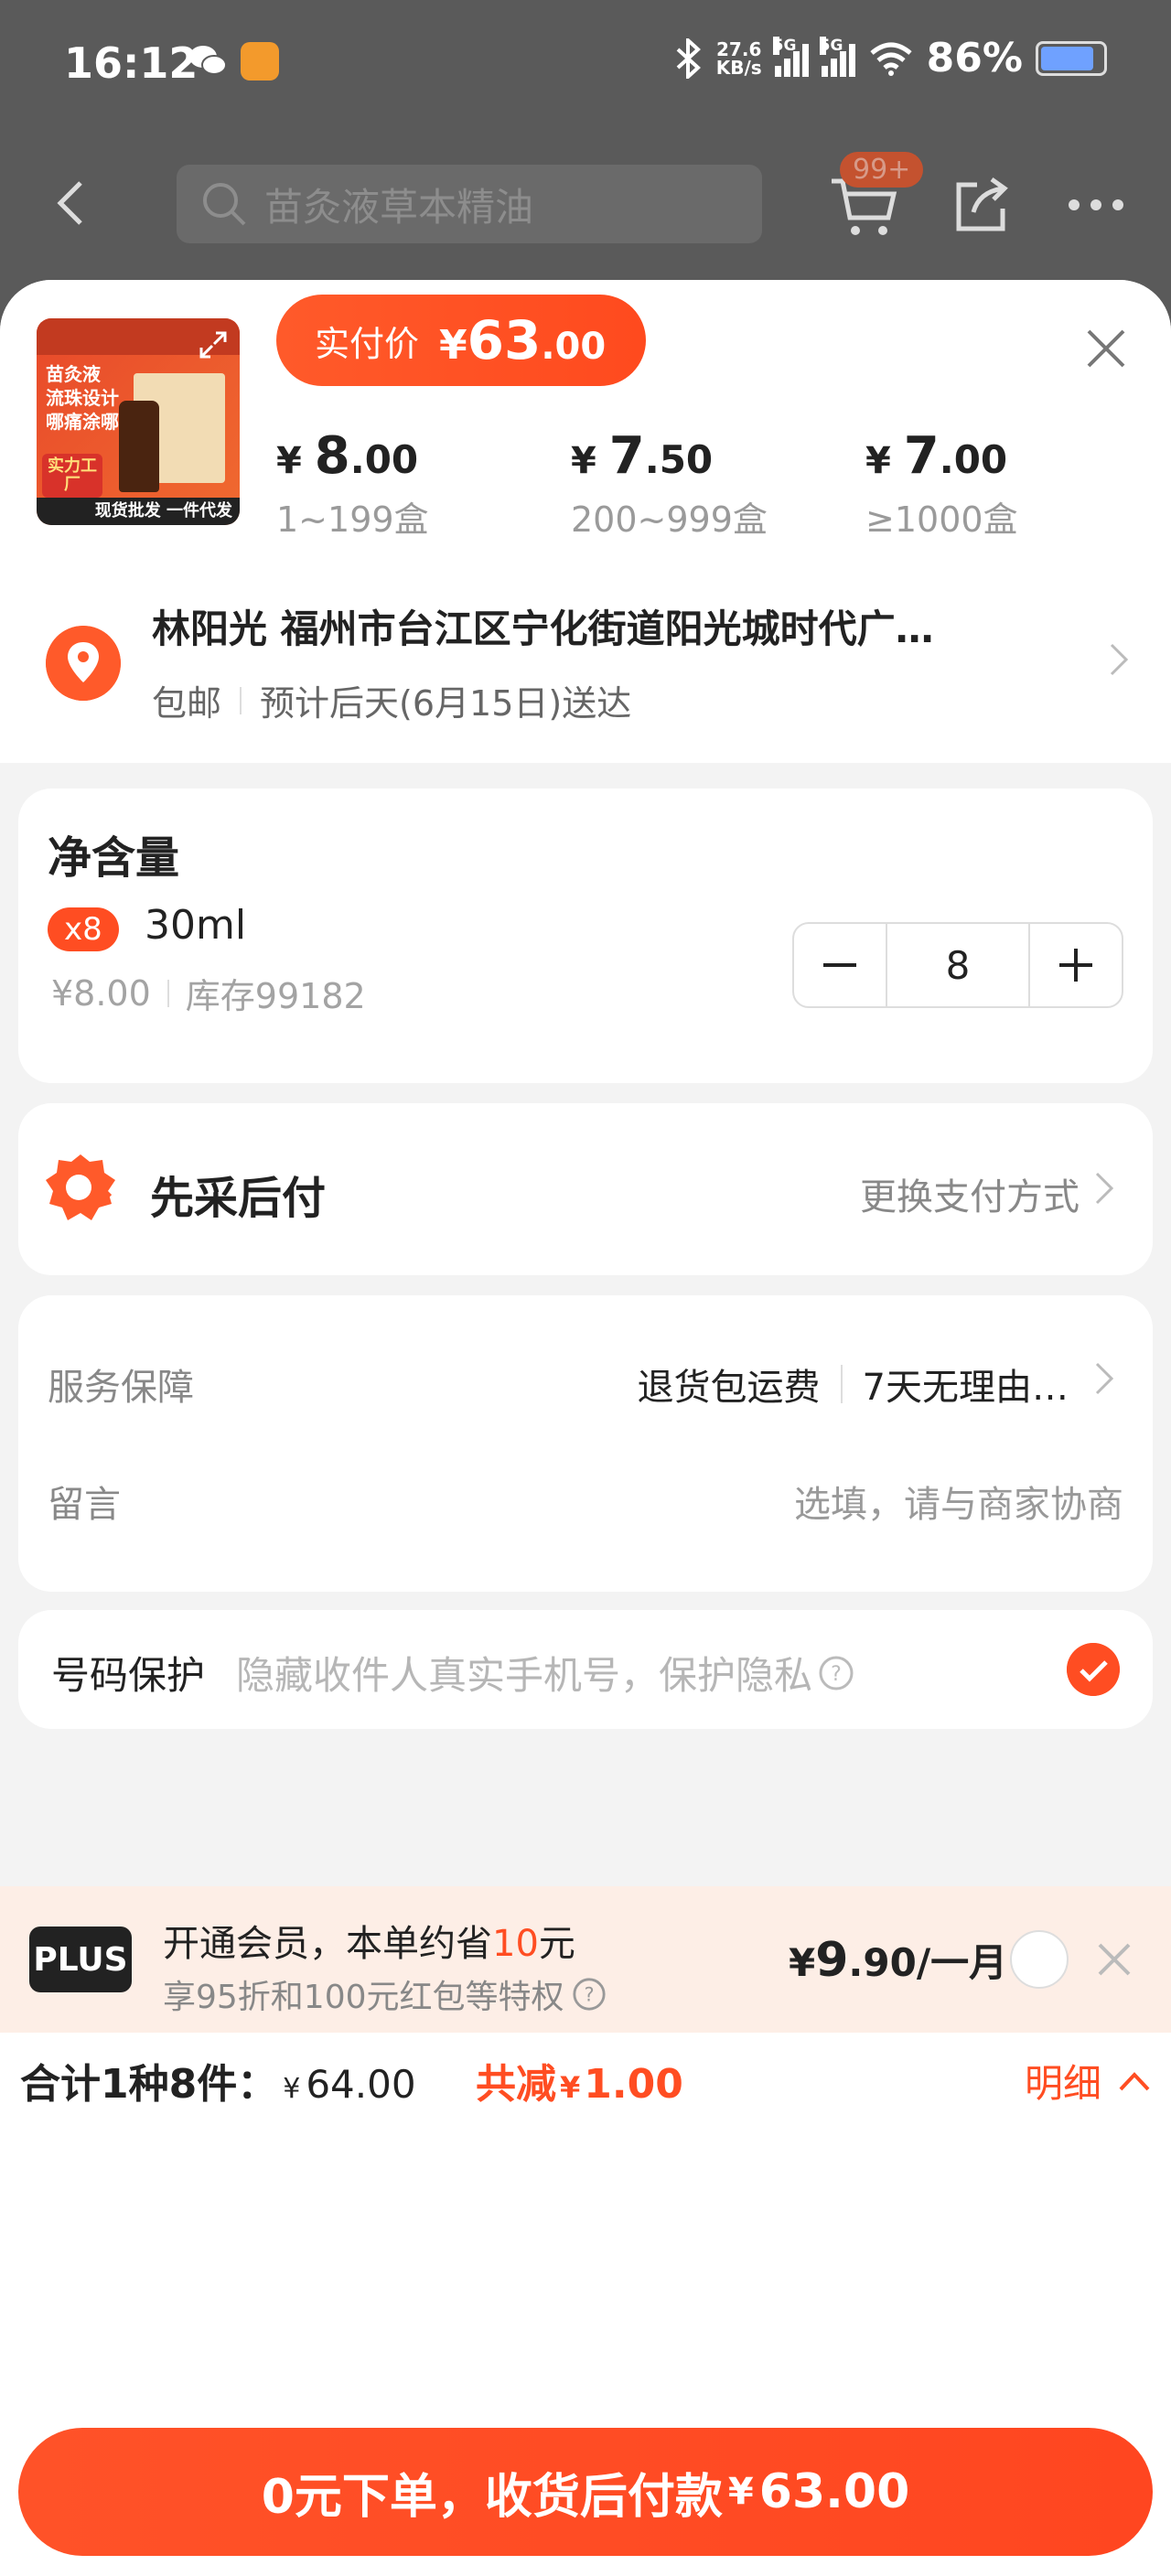 The height and width of the screenshot is (2576, 1171). I want to click on spec-card: 净含量 x8 30ml ¥8.00 库存99182 8, so click(585, 936).